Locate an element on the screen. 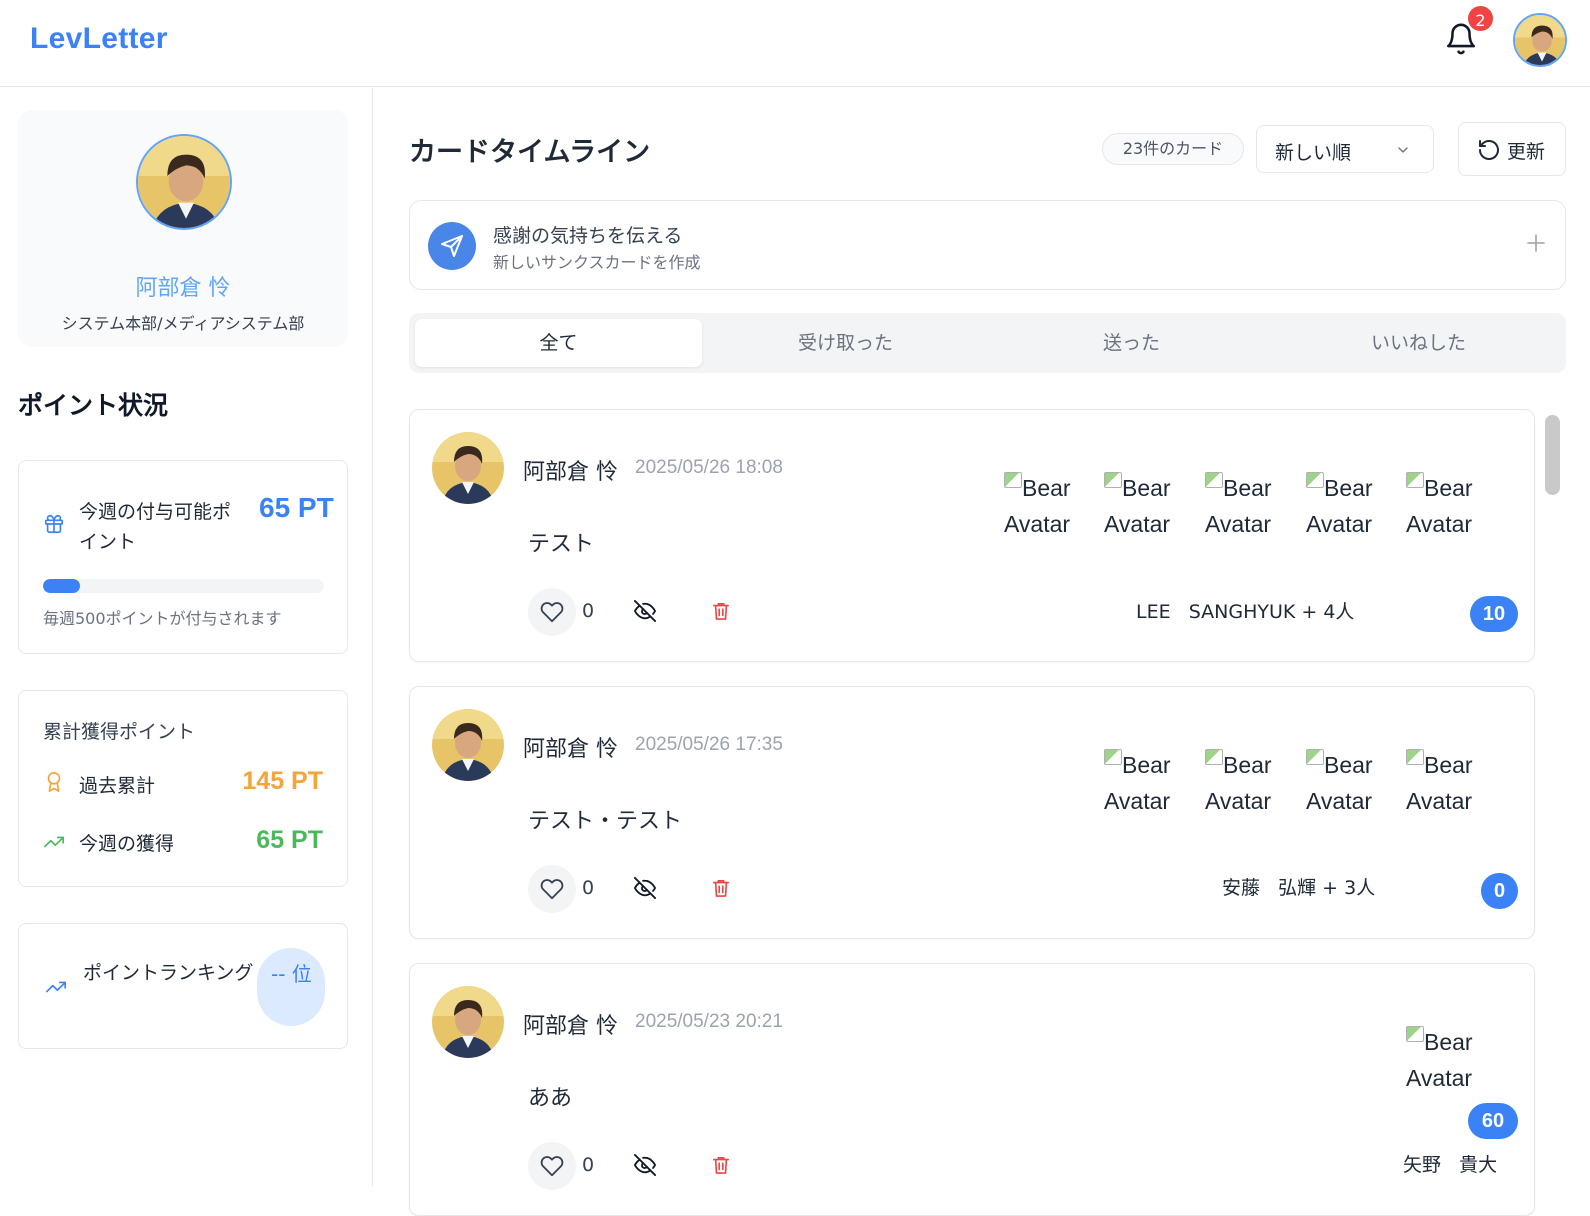  card-date: 2025/05/23 20:21 is located at coordinates (709, 1021).